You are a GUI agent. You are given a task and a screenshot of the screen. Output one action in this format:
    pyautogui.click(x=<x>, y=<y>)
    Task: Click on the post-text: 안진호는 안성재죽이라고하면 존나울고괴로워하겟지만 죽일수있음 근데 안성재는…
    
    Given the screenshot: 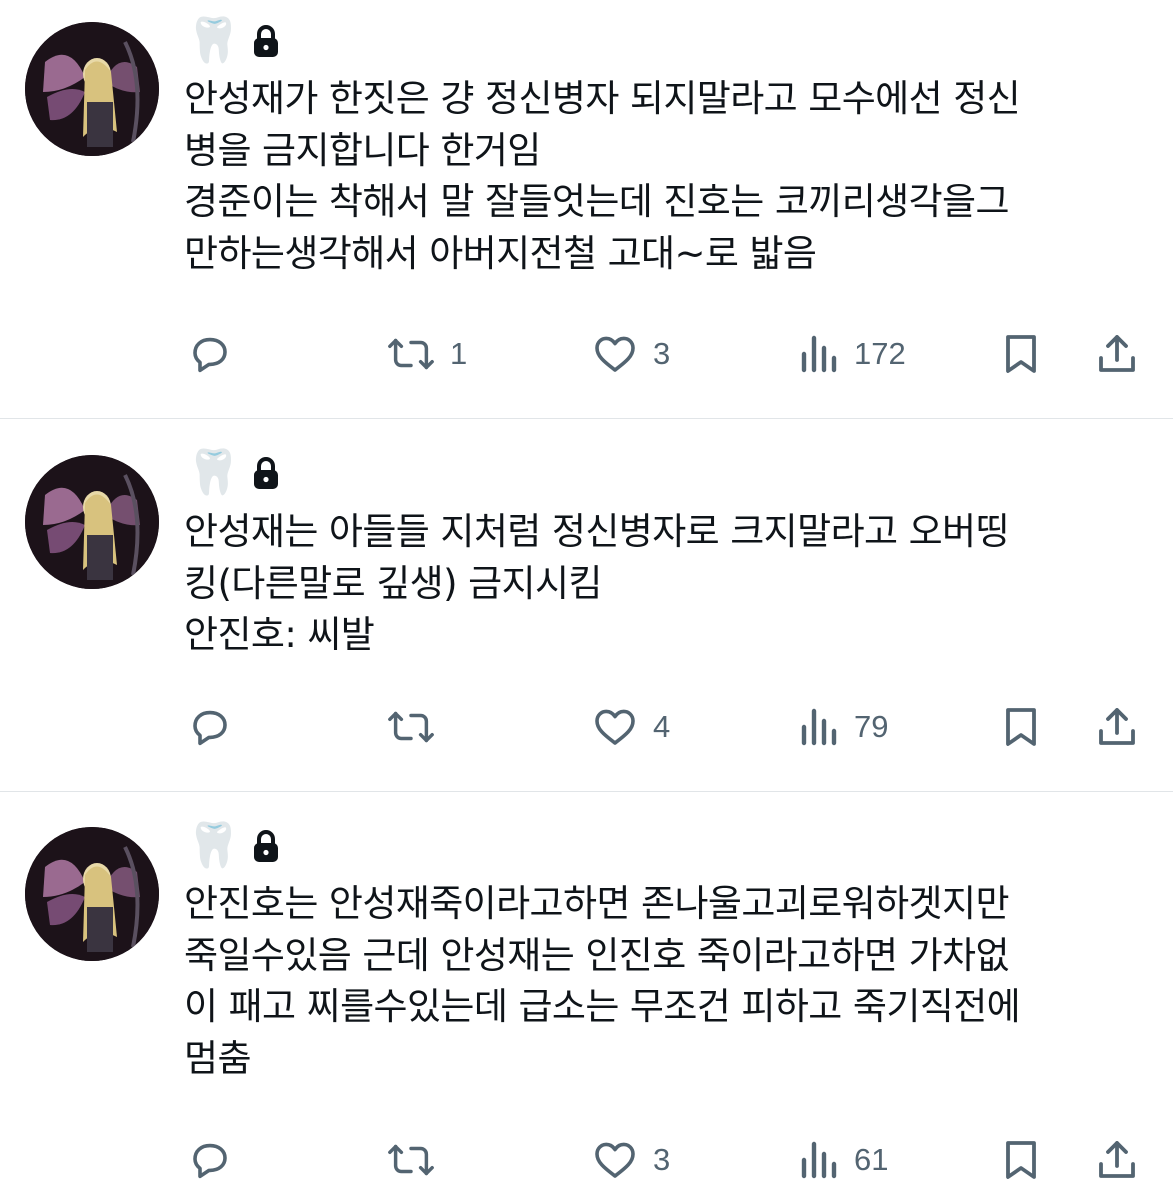 What is the action you would take?
    pyautogui.click(x=602, y=981)
    